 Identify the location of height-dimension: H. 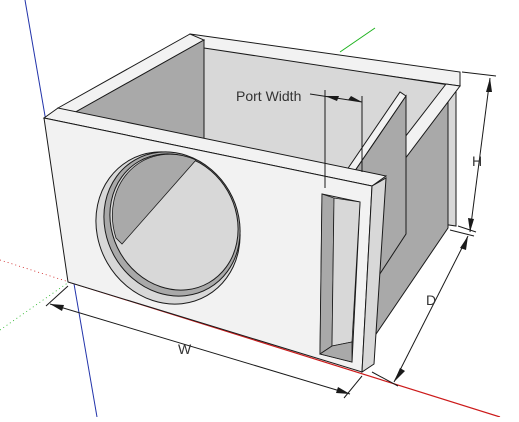
(477, 152).